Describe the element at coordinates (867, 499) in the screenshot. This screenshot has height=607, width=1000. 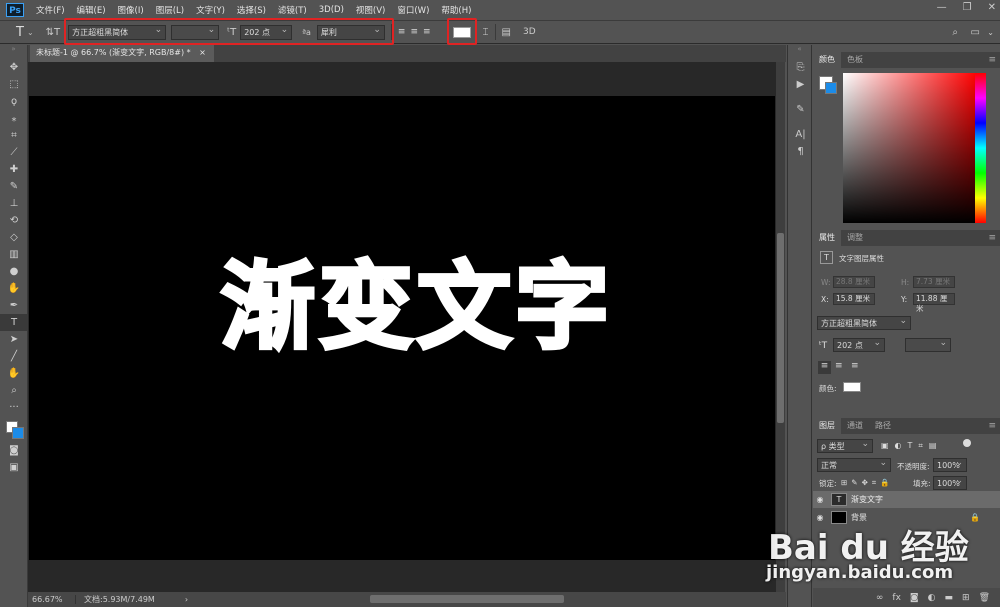
I see `layer-name: 渐变文字` at that location.